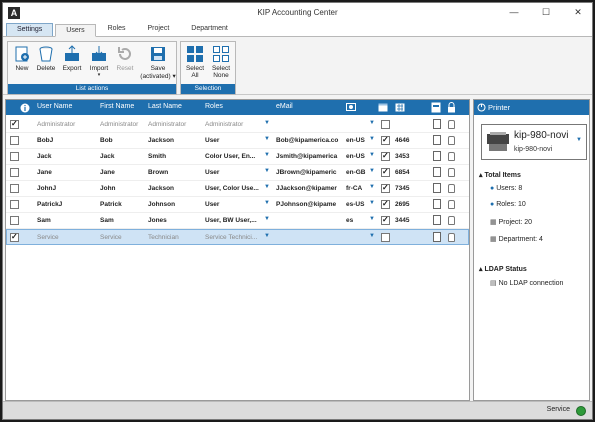 The height and width of the screenshot is (422, 595). I want to click on department-icon: ▦, so click(494, 239).